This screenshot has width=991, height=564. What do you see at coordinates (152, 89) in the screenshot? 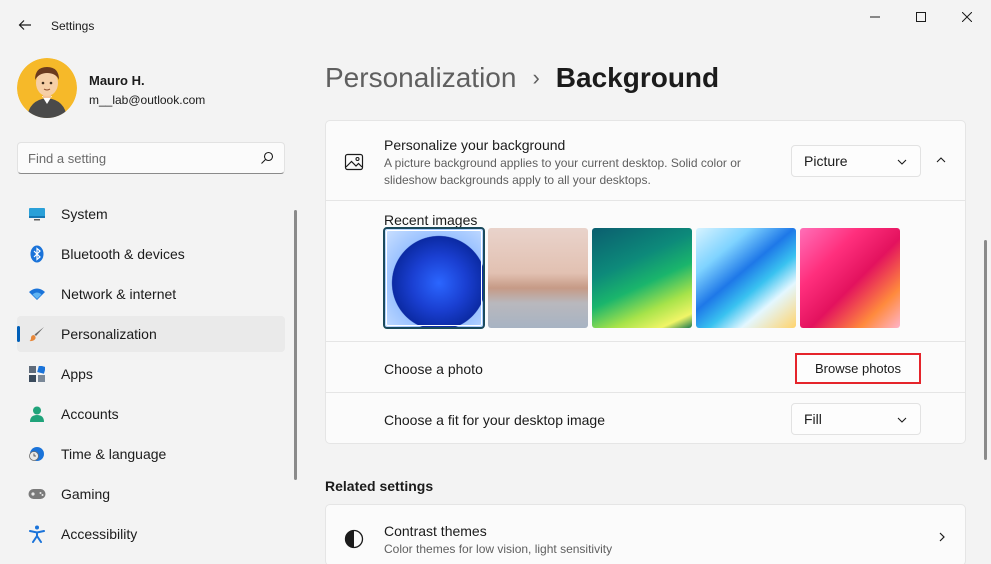
I see `user-profile: Mauro H. m__lab@outlook.com` at bounding box center [152, 89].